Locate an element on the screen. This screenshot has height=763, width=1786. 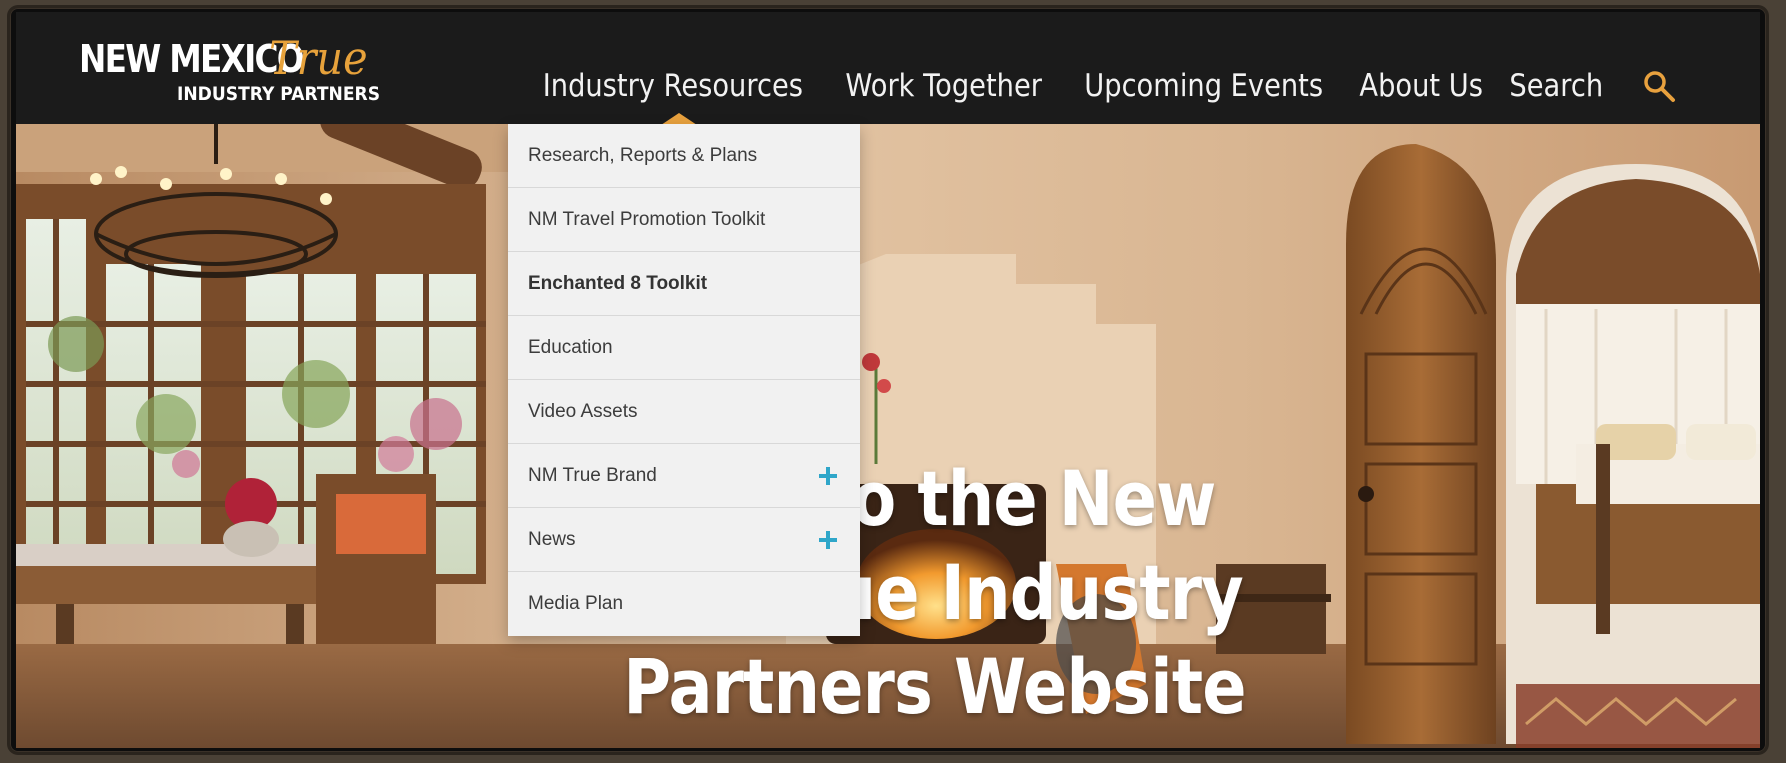
dropdown-item-education: Education is located at coordinates (684, 348).